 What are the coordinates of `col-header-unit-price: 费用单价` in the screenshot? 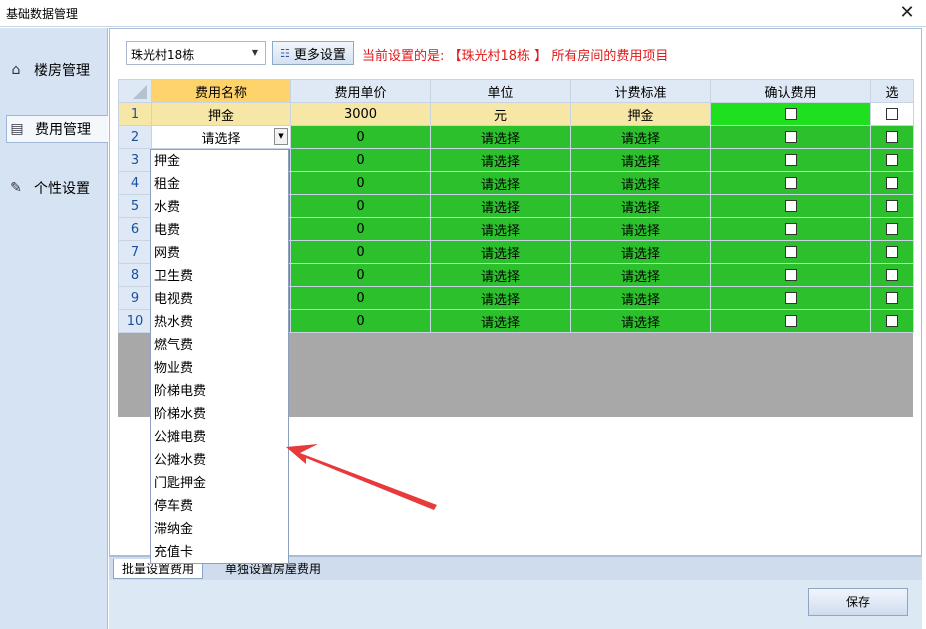 It's located at (360, 91).